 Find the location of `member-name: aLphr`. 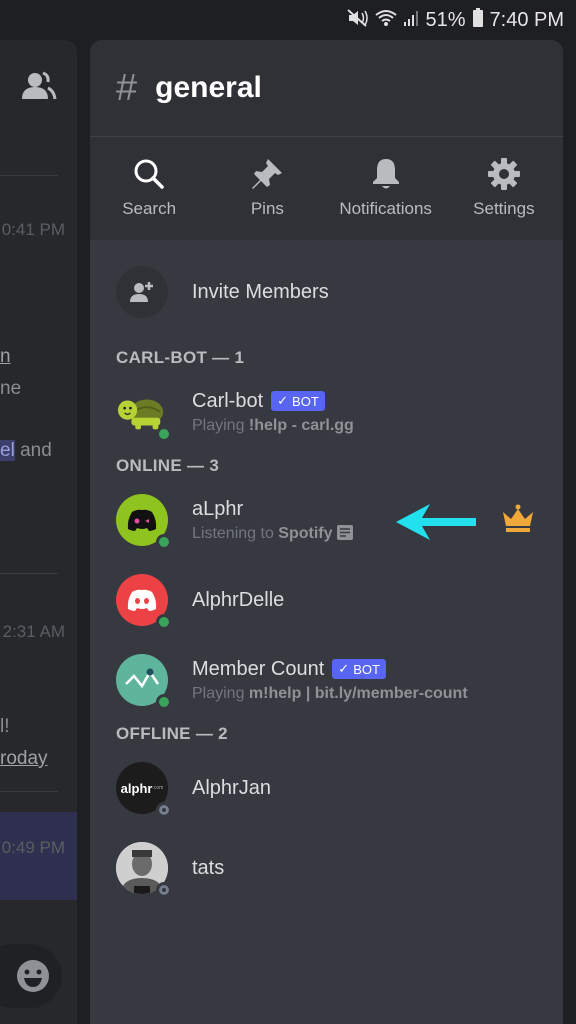

member-name: aLphr is located at coordinates (218, 508).